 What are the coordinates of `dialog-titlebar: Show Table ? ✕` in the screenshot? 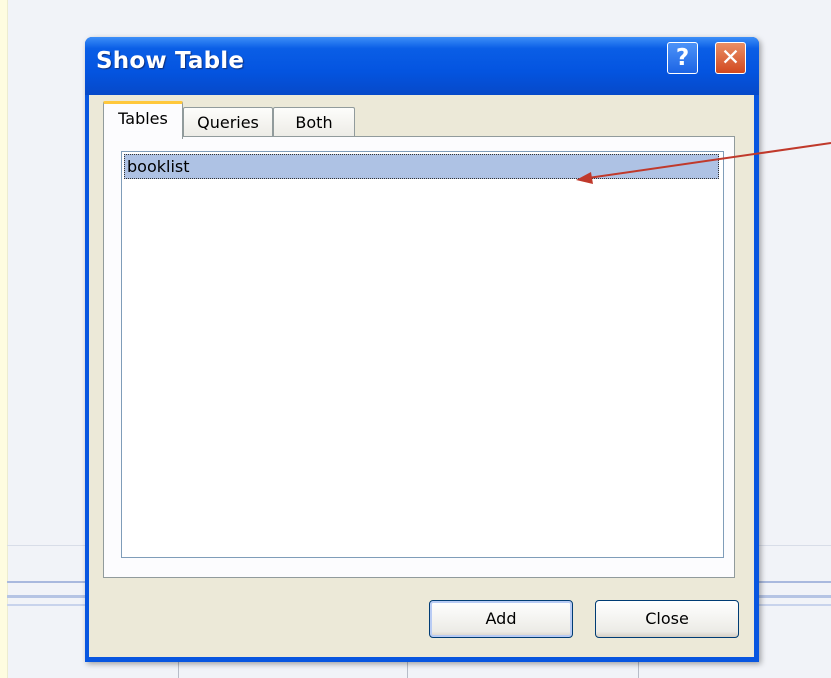 It's located at (422, 66).